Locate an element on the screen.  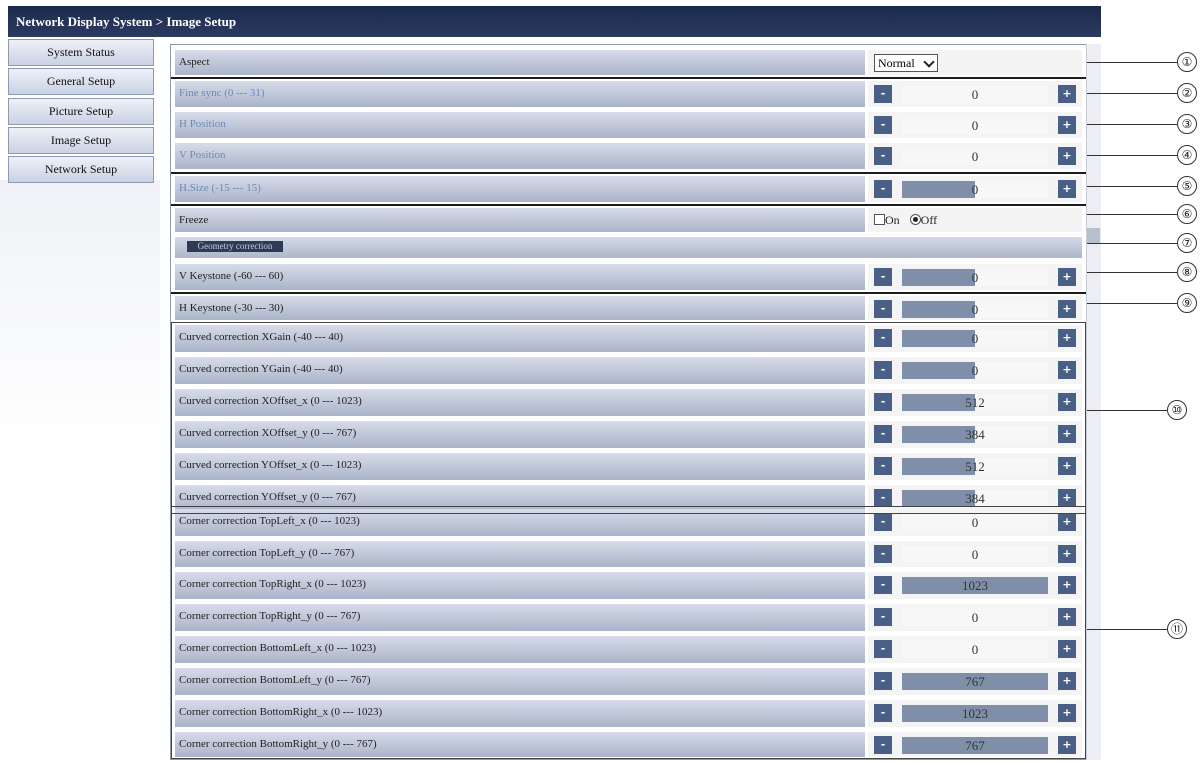
corner-bottomleft-y-minus-button: - is located at coordinates (883, 681).